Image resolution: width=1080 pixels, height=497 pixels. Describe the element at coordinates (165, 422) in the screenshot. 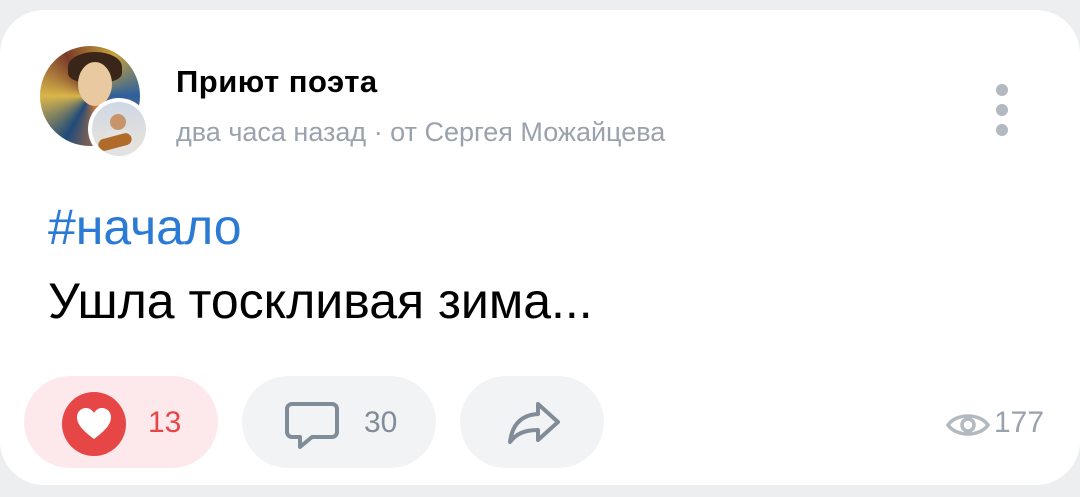

I see `like-count: 13` at that location.